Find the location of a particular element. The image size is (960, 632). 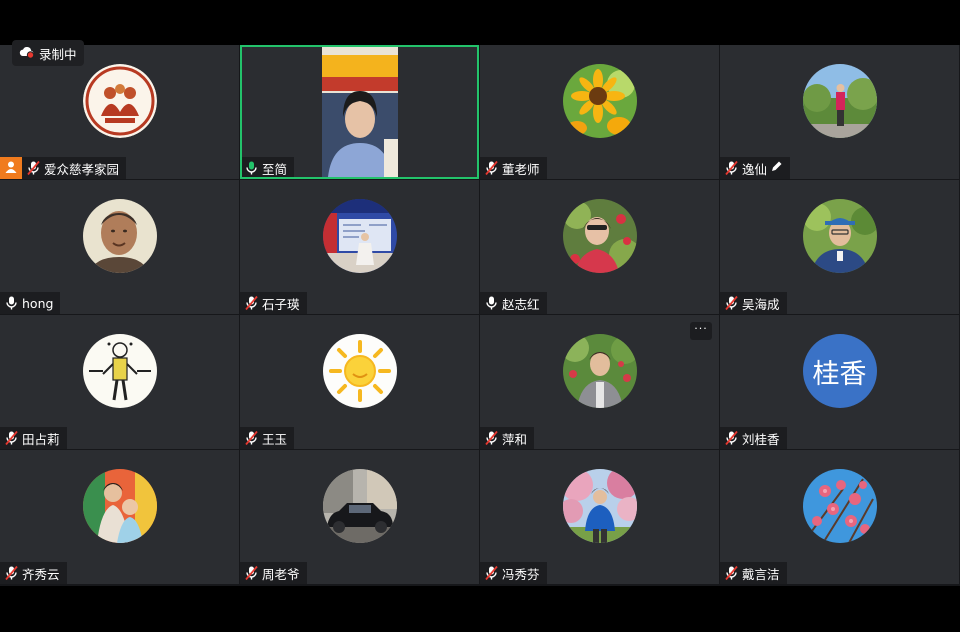

participant-tile: 周老爷 is located at coordinates (359, 517).